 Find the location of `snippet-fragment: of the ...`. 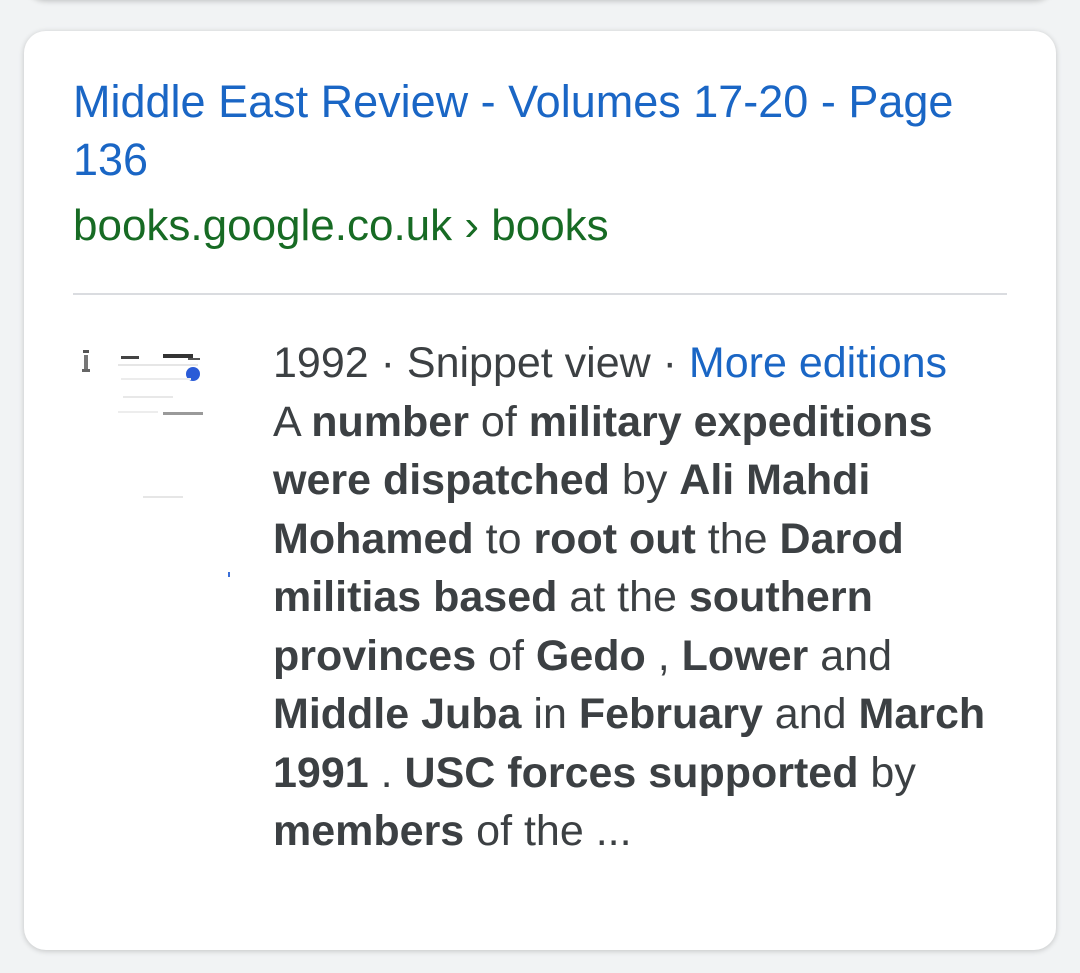

snippet-fragment: of the ... is located at coordinates (548, 831).